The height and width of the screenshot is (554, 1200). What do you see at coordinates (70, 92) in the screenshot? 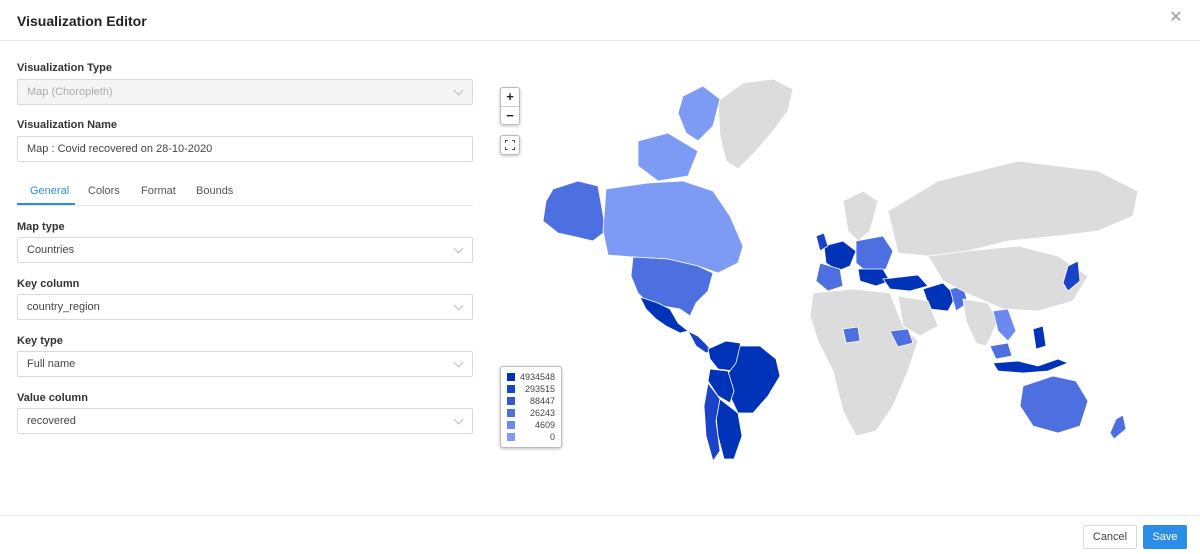
I see `viz-type-value: Map (Choropleth)` at bounding box center [70, 92].